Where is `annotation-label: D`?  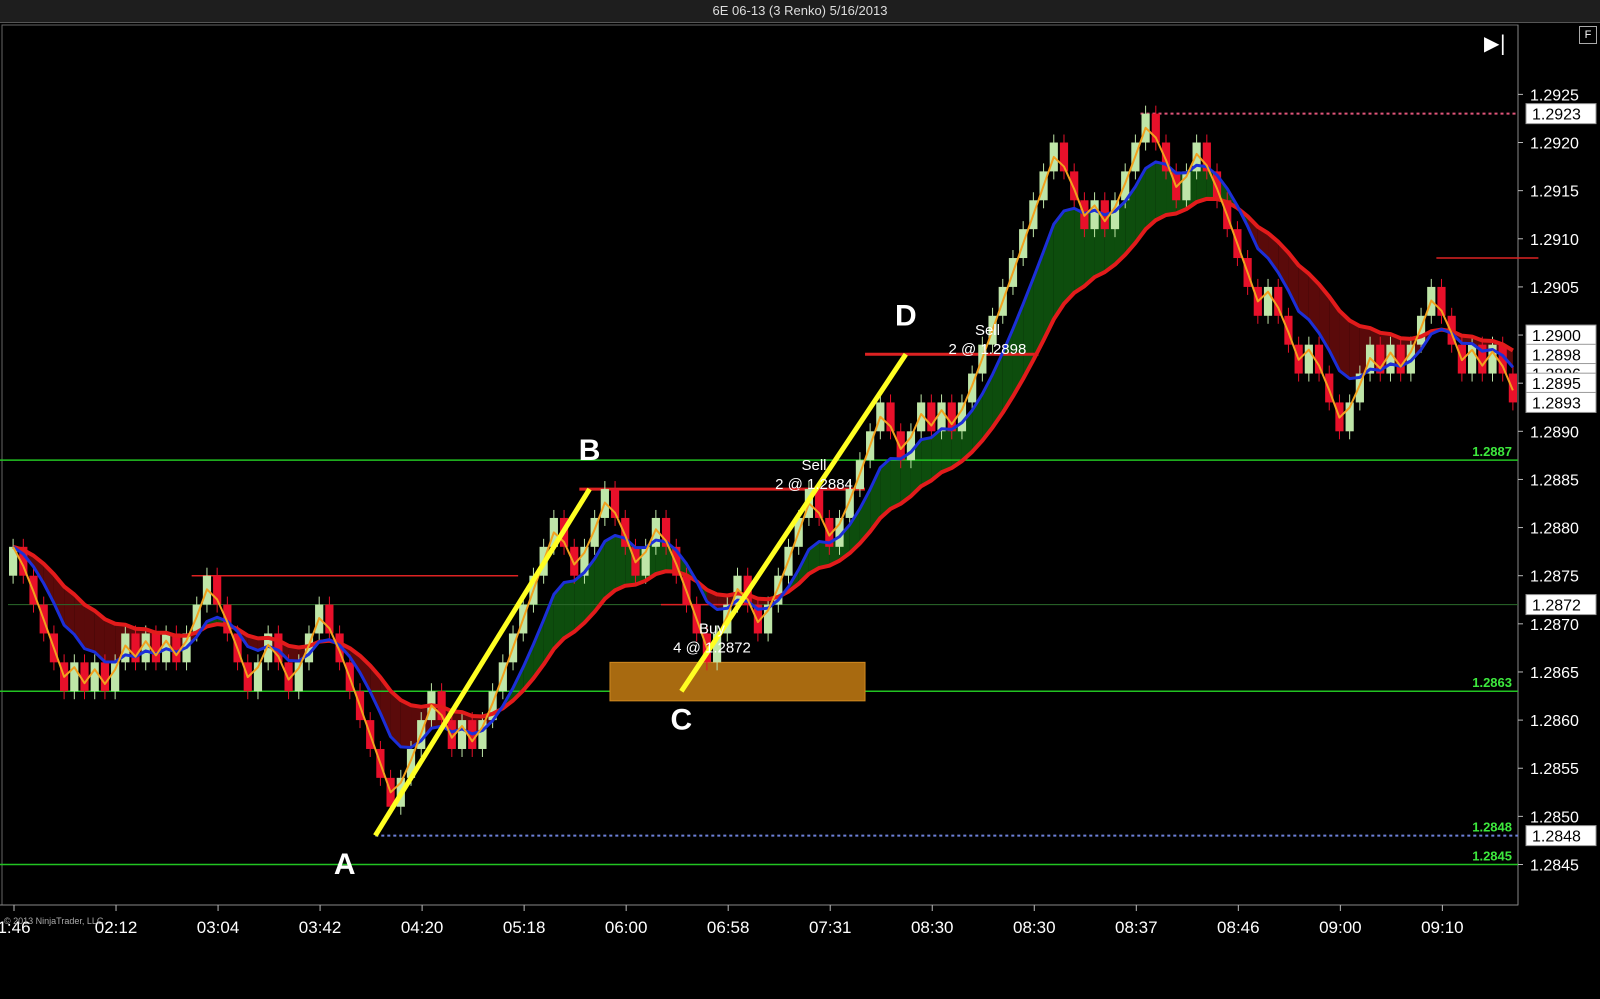 annotation-label: D is located at coordinates (906, 315).